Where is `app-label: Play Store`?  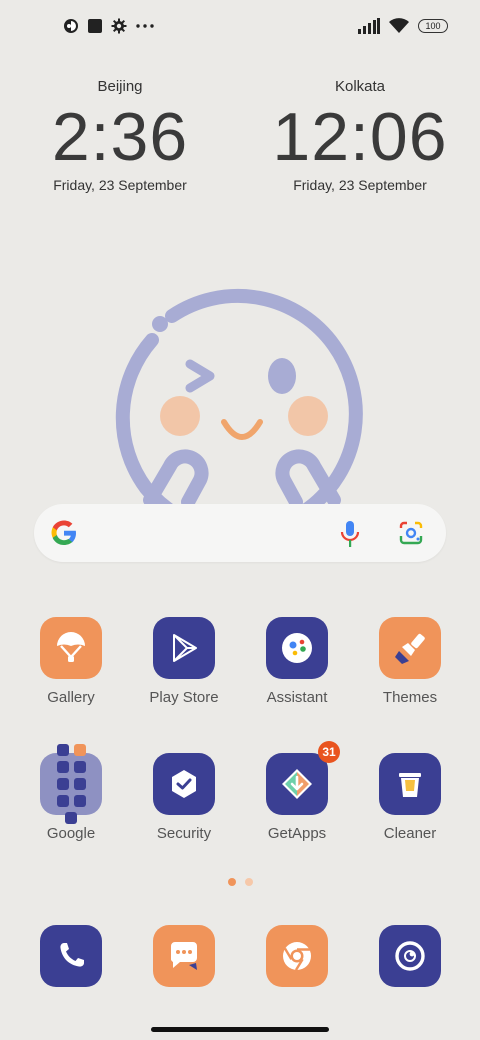
app-label: Play Store is located at coordinates (184, 697).